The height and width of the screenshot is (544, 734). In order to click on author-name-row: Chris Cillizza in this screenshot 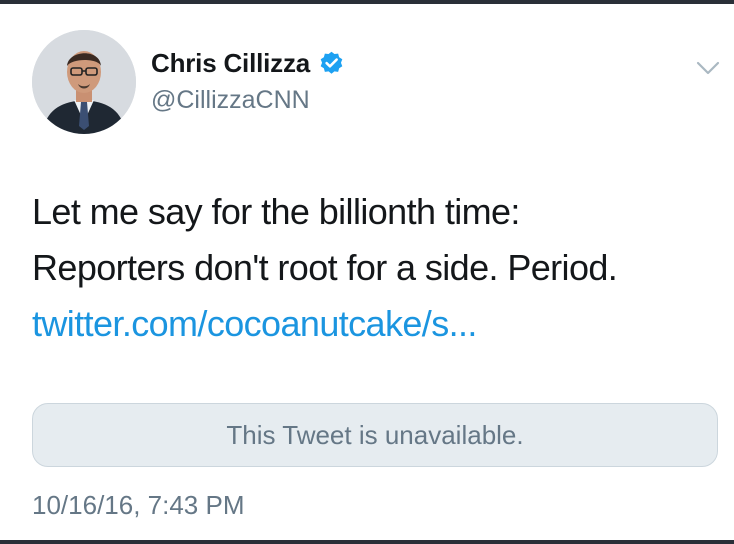, I will do `click(248, 63)`.